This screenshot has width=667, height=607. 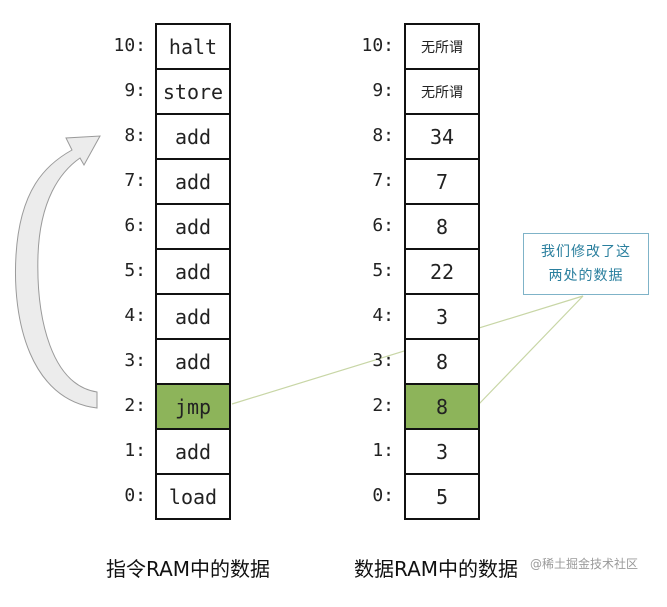 What do you see at coordinates (442, 496) in the screenshot?
I see `data-ram-memory-cell: 5` at bounding box center [442, 496].